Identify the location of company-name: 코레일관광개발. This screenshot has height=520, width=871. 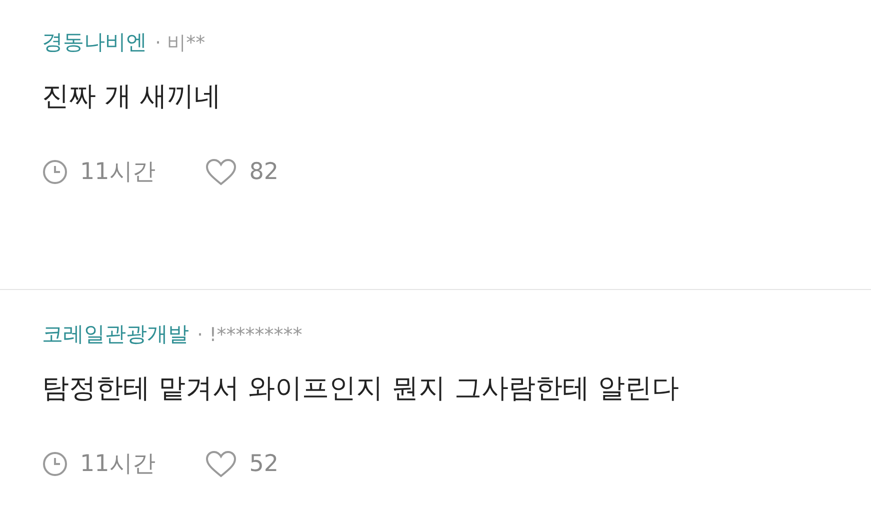
(115, 334).